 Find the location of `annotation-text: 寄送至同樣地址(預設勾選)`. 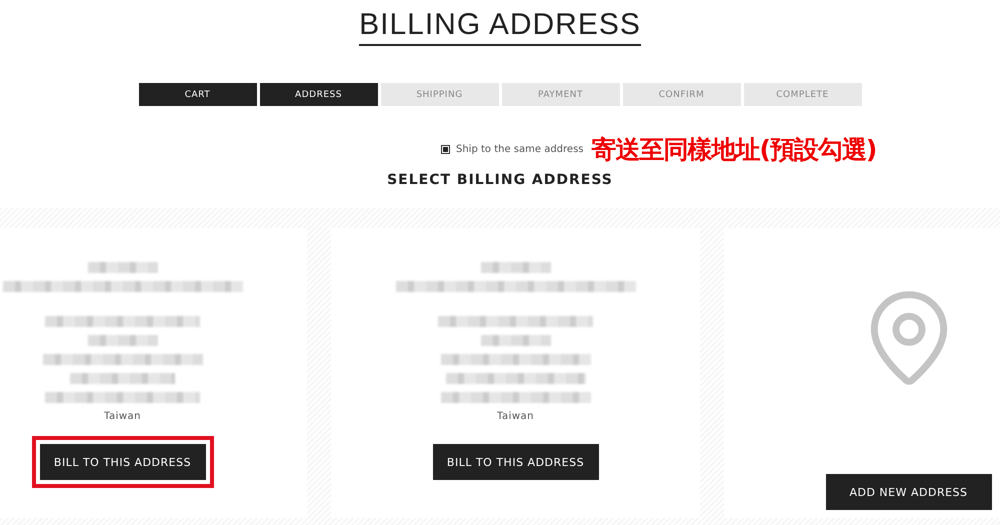

annotation-text: 寄送至同樣地址(預設勾選) is located at coordinates (734, 150).